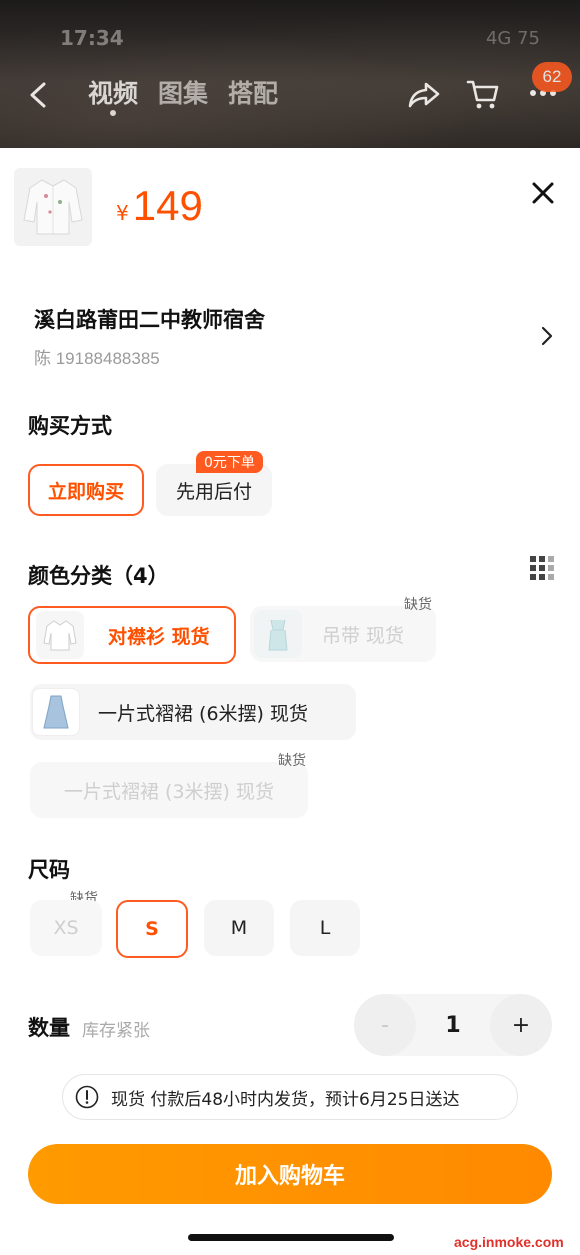  What do you see at coordinates (291, 1237) in the screenshot?
I see `home-indicator` at bounding box center [291, 1237].